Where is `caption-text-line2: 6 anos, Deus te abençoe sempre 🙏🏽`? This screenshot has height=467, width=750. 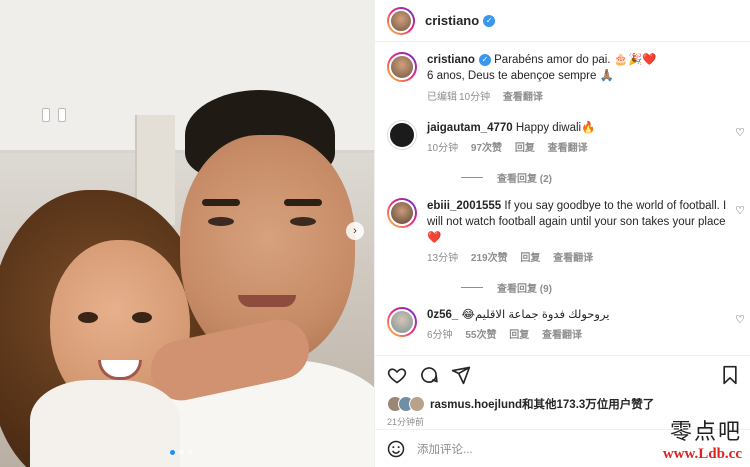 caption-text-line2: 6 anos, Deus te abençoe sempre 🙏🏽 is located at coordinates (520, 76).